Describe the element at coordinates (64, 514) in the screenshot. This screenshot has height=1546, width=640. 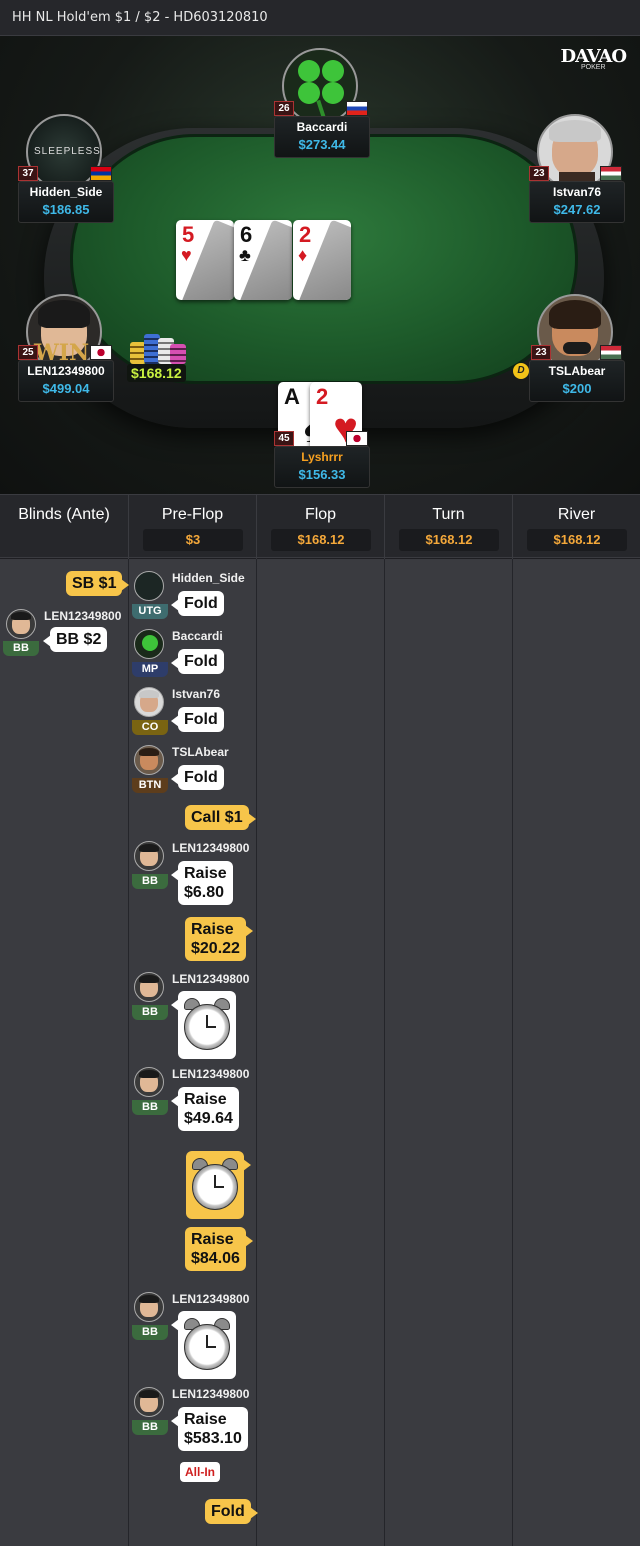
I see `street-header-blinds: Blinds (Ante)` at that location.